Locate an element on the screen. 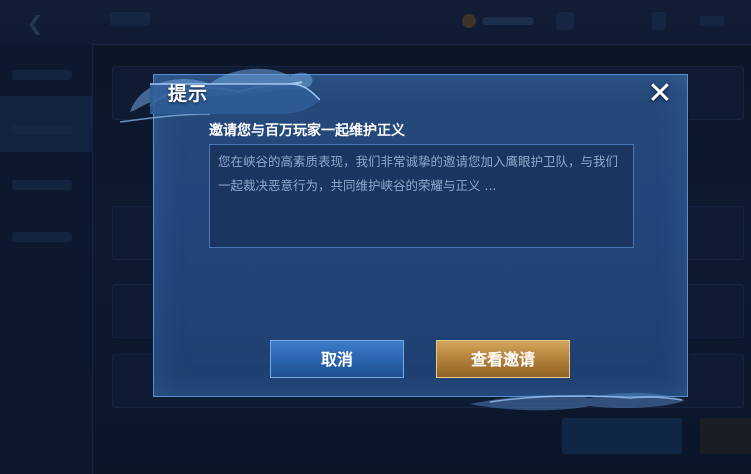 The image size is (751, 474). cloud-ornament-icon is located at coordinates (577, 401).